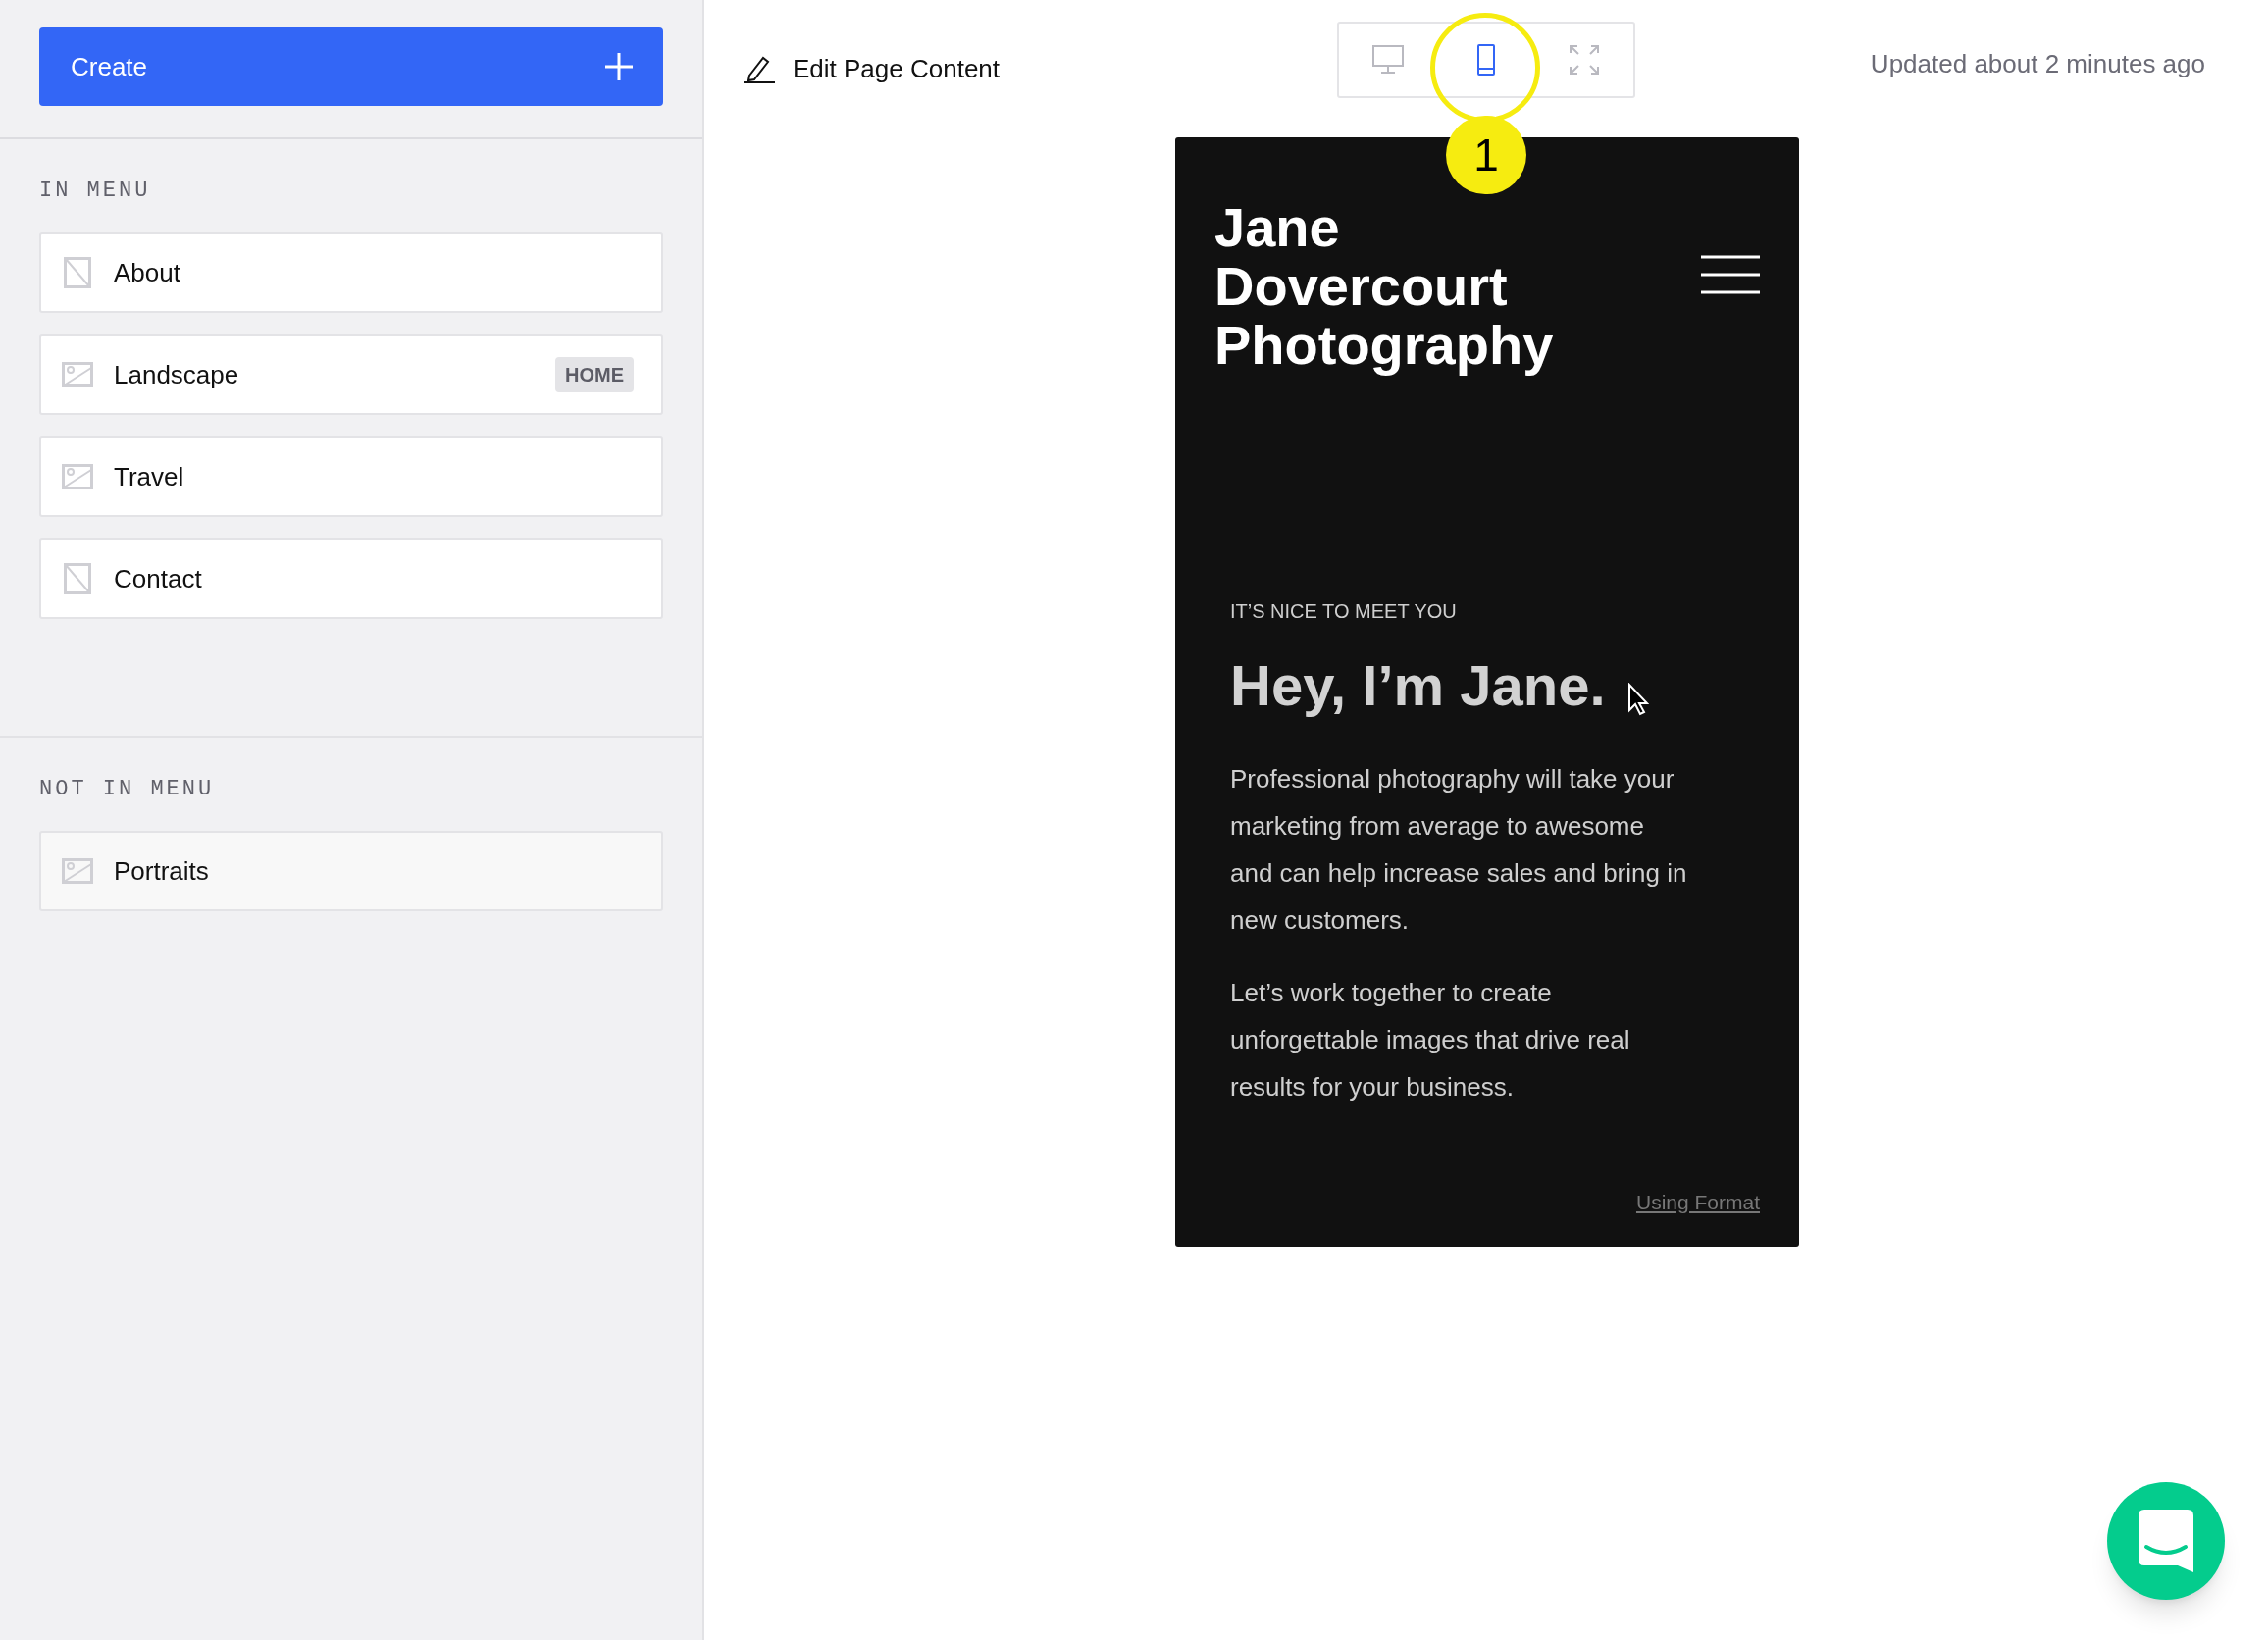 The height and width of the screenshot is (1640, 2268). I want to click on intro-paragraph: Let’s work together to create unforgettable images that drive real results for your business., so click(1431, 1040).